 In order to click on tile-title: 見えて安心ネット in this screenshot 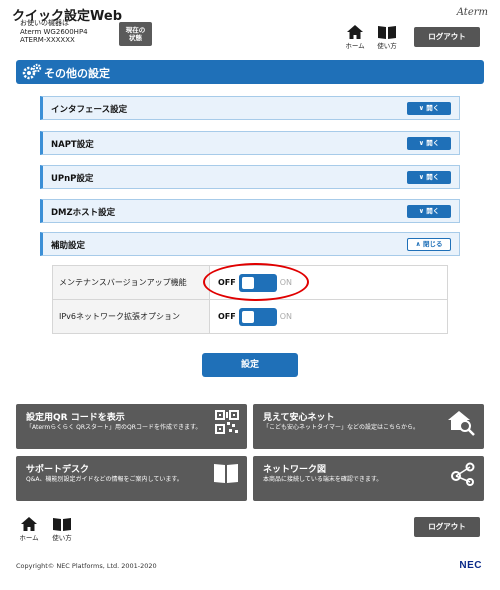, I will do `click(299, 418)`.